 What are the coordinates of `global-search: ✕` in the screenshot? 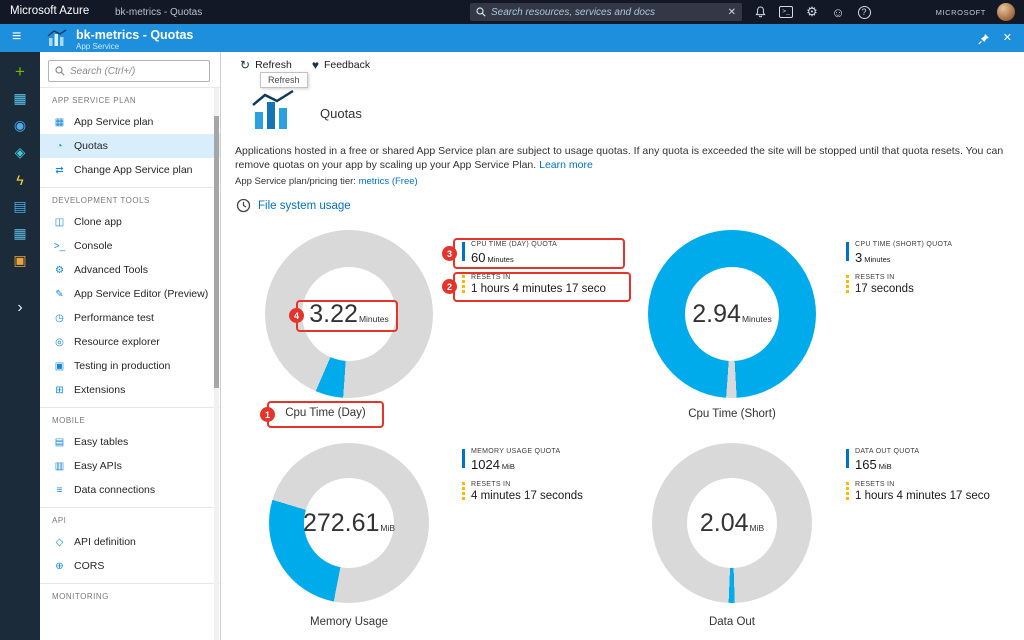 It's located at (606, 12).